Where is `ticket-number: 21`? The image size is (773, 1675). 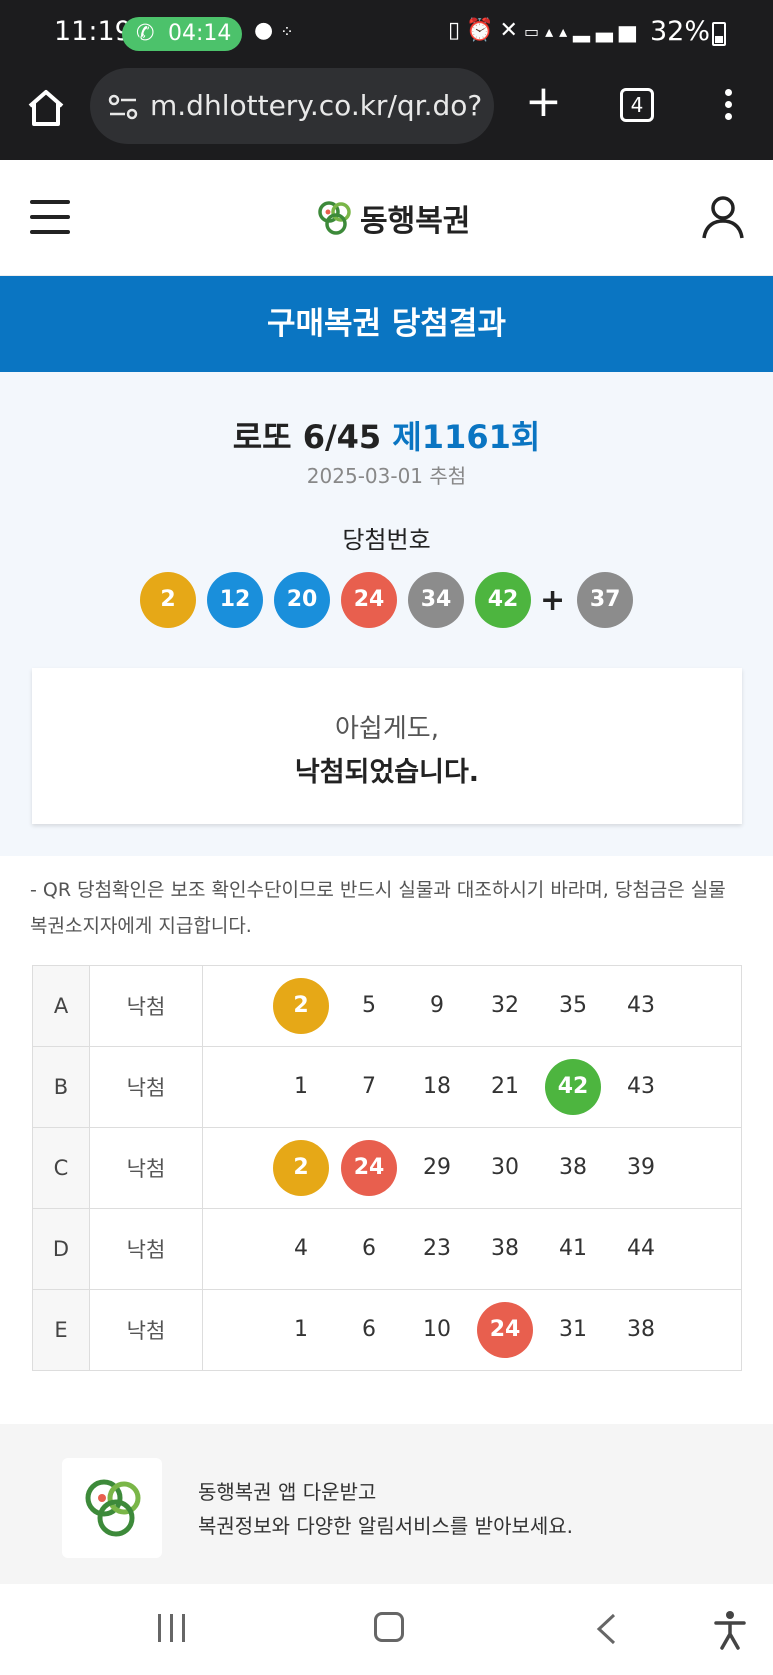
ticket-number: 21 is located at coordinates (505, 1086).